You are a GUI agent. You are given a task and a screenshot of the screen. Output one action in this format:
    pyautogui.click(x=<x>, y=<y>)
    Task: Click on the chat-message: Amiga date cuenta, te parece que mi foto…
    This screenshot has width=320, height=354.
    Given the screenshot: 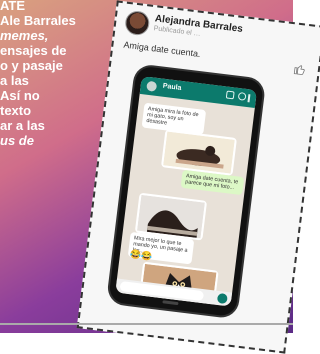 What is the action you would take?
    pyautogui.click(x=212, y=182)
    